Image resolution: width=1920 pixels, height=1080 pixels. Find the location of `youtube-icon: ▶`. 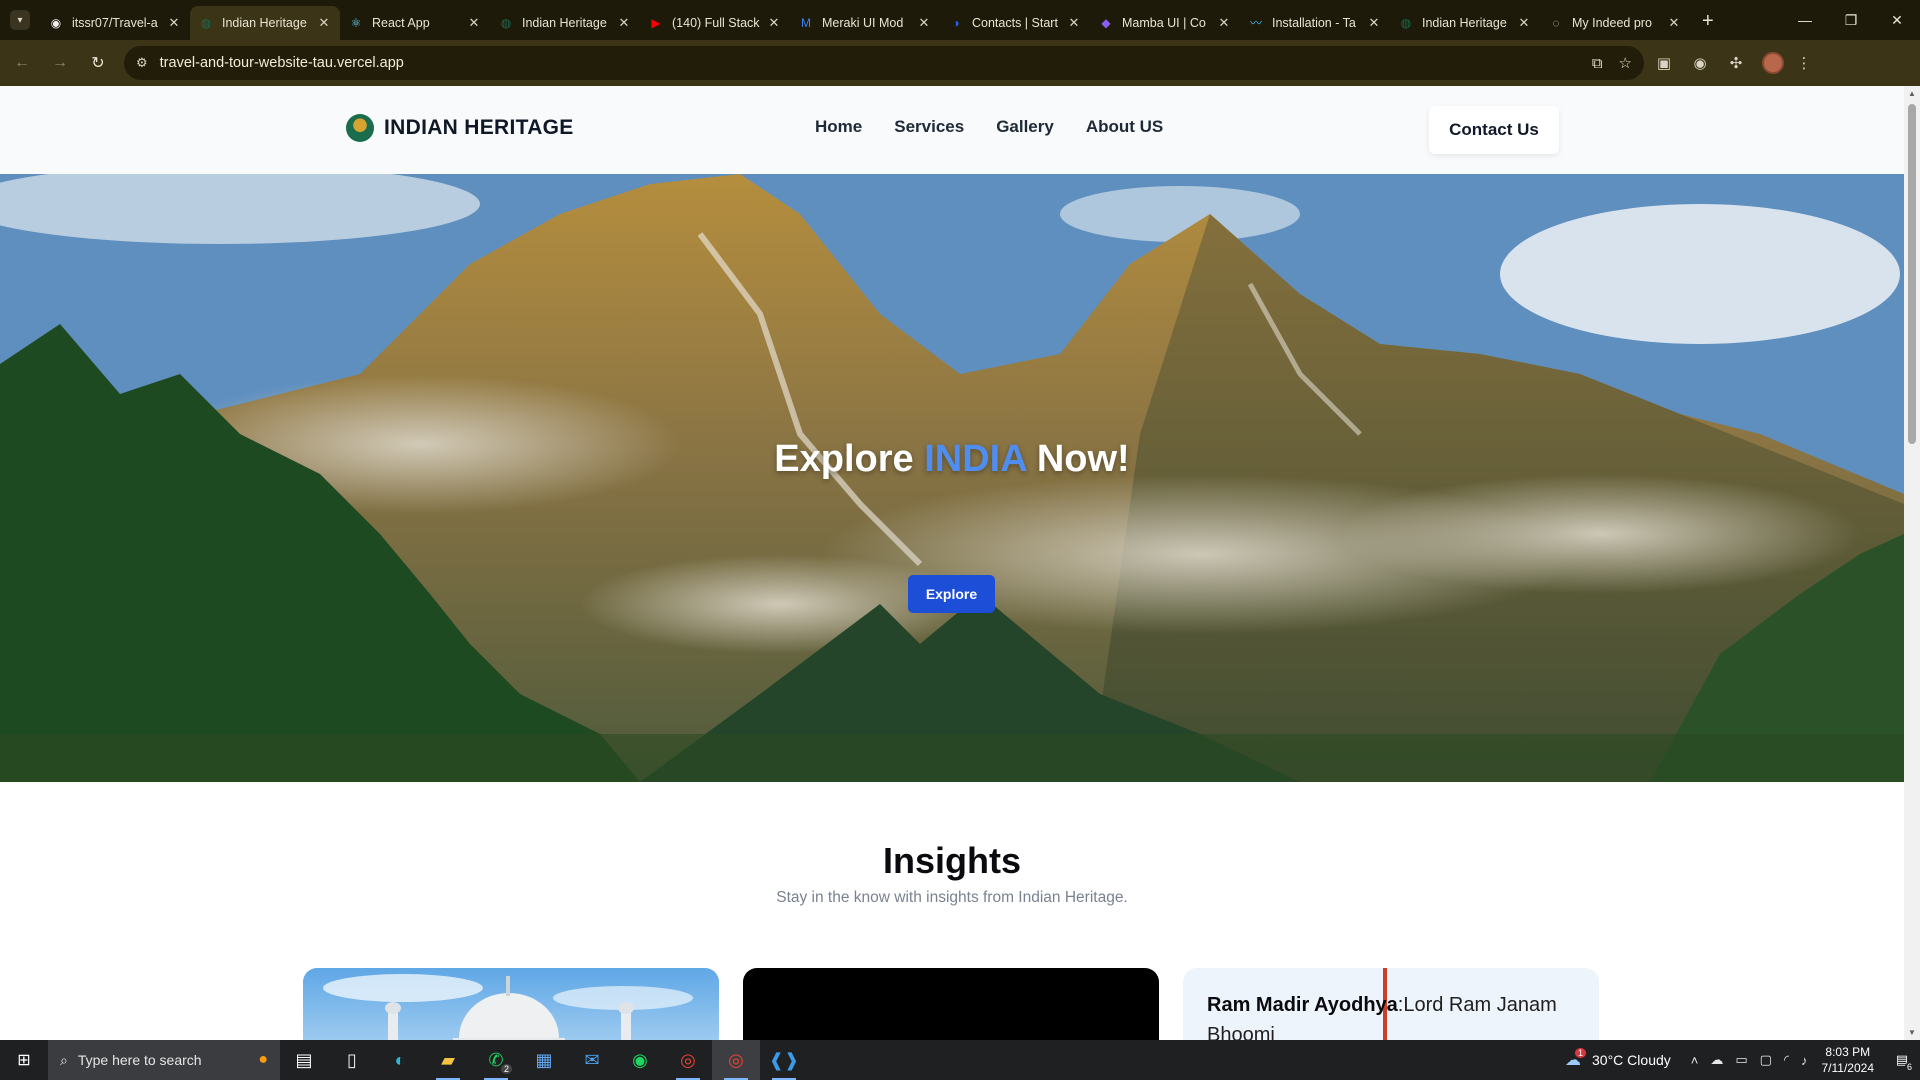

youtube-icon: ▶ is located at coordinates (656, 23).